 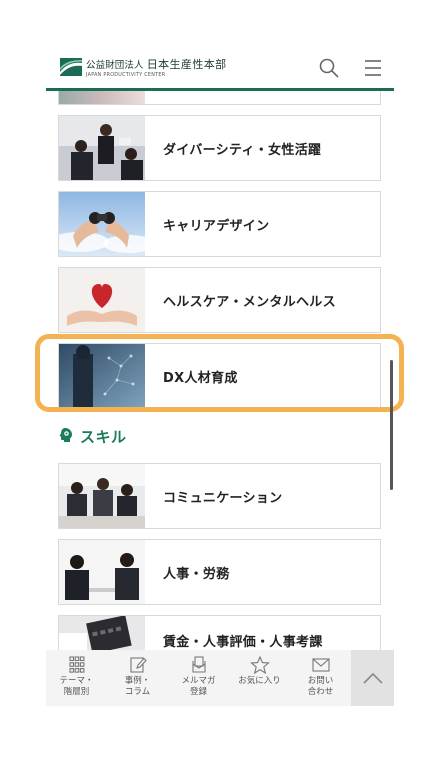 I want to click on search-icon, so click(x=329, y=68).